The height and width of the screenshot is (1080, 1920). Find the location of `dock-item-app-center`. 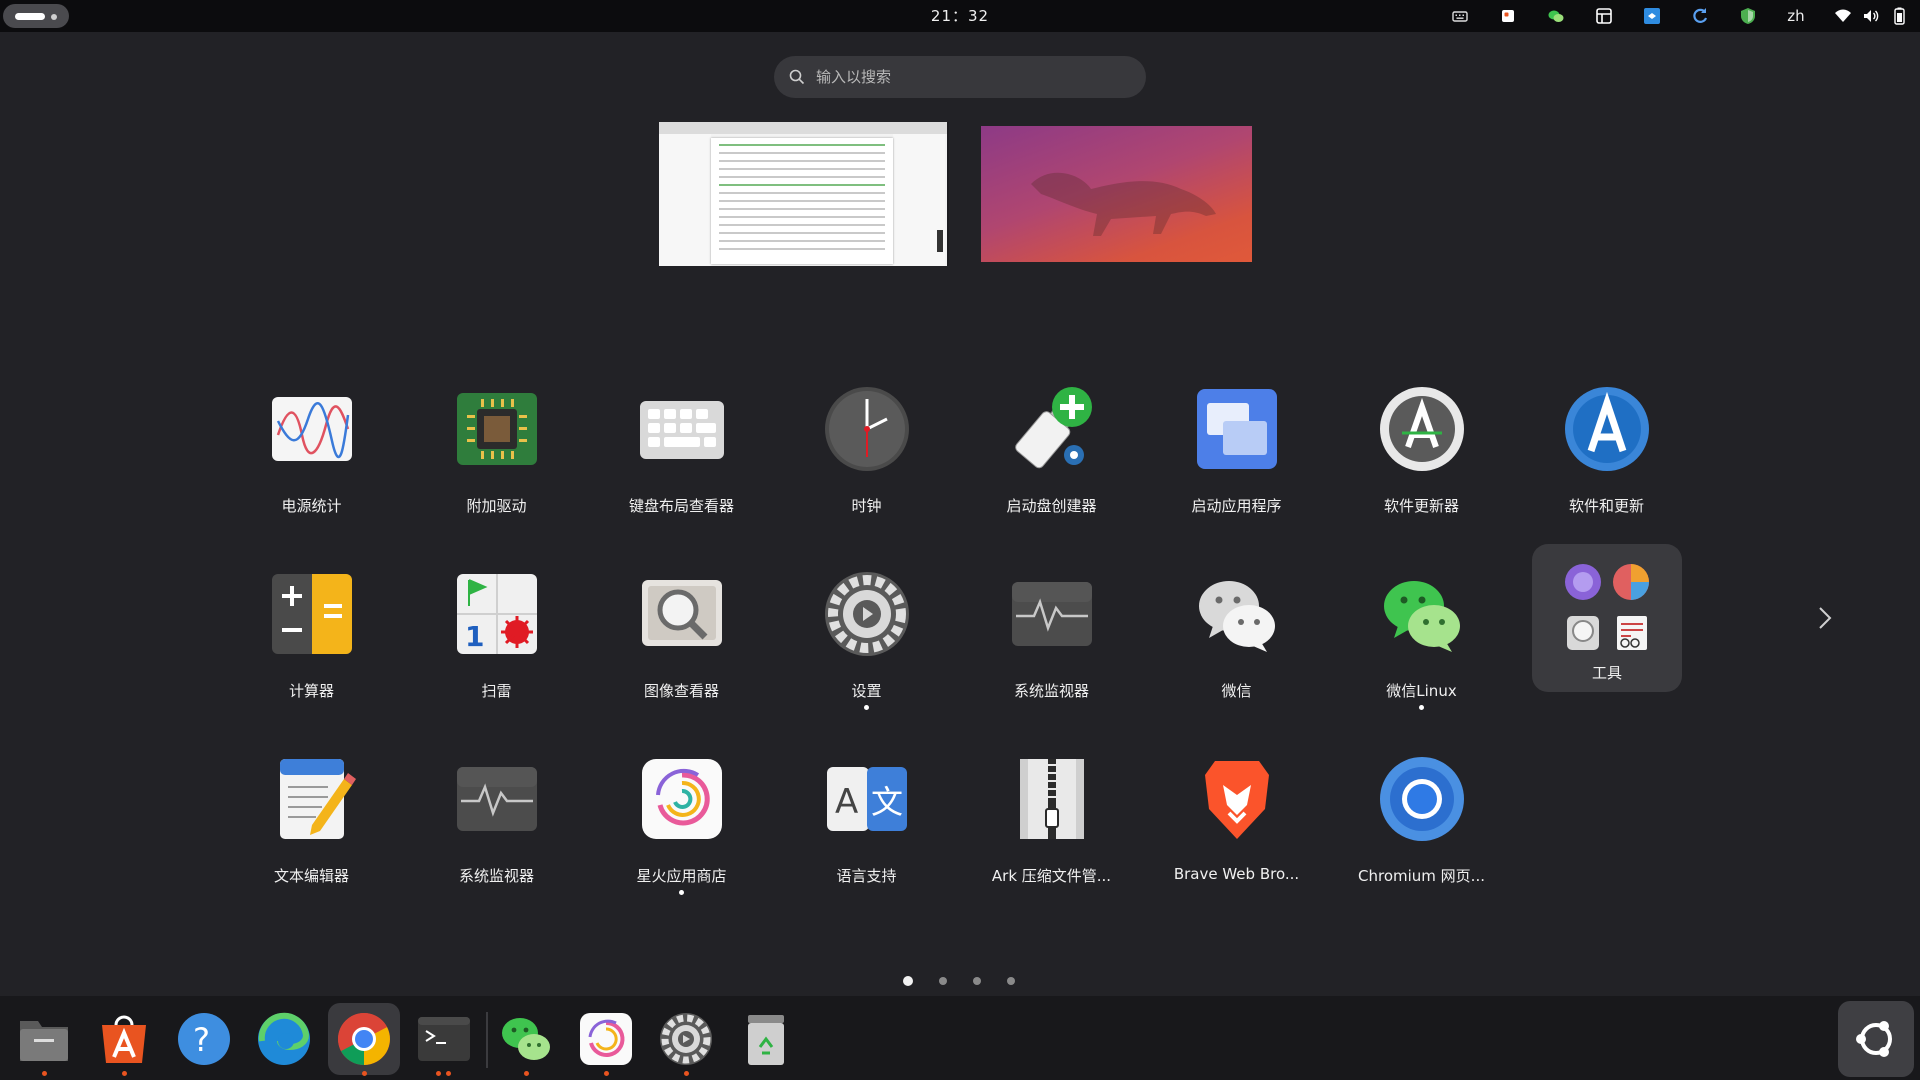

dock-item-app-center is located at coordinates (124, 1039).